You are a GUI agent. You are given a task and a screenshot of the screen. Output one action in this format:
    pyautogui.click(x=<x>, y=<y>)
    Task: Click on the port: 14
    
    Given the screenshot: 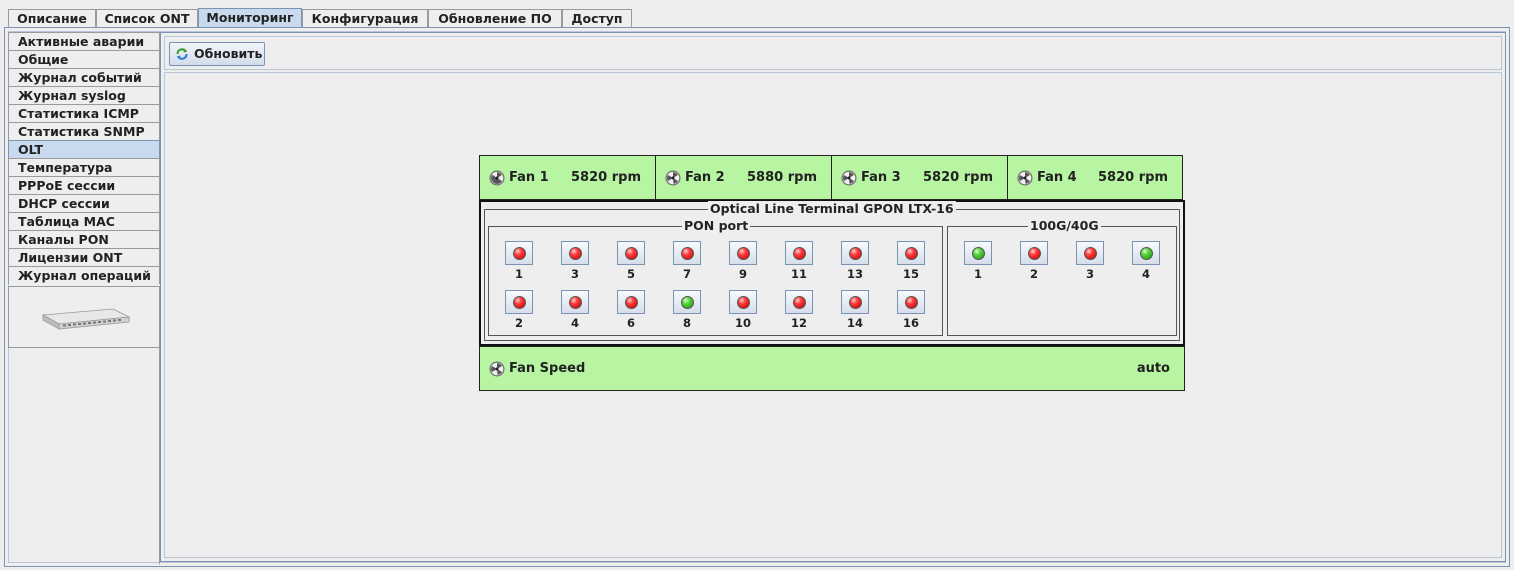 What is the action you would take?
    pyautogui.click(x=855, y=310)
    